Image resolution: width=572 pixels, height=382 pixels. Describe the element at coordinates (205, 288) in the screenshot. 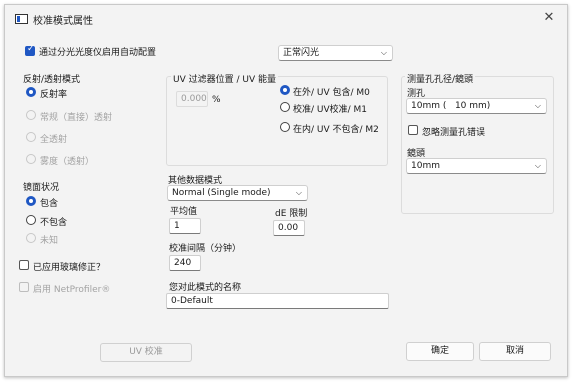

I see `mode-name-label: 您对此模式的名称` at that location.